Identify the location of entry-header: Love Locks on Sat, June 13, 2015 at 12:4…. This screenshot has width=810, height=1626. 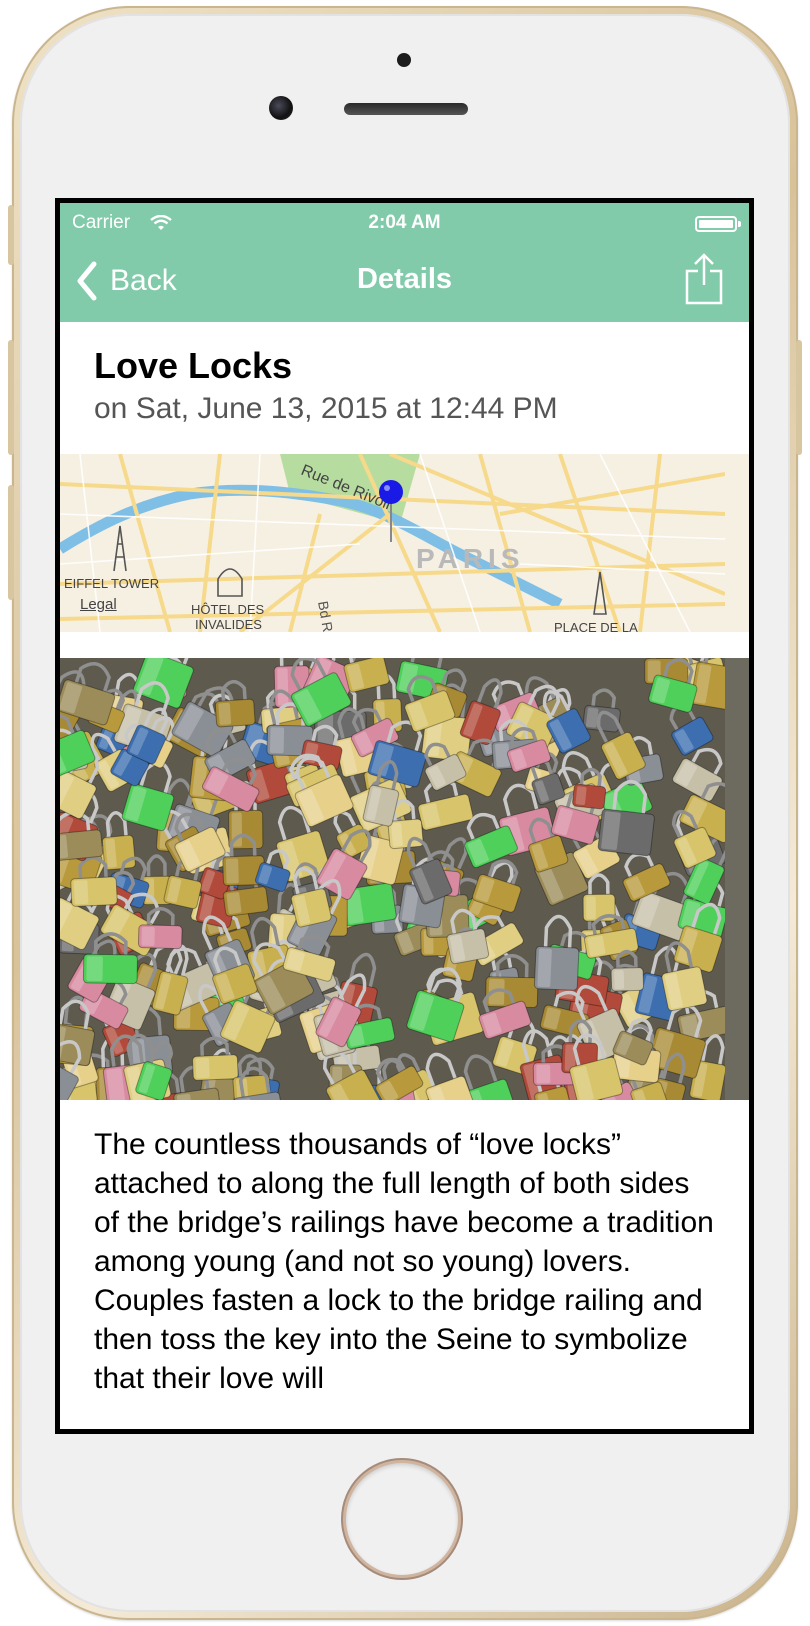
(404, 388).